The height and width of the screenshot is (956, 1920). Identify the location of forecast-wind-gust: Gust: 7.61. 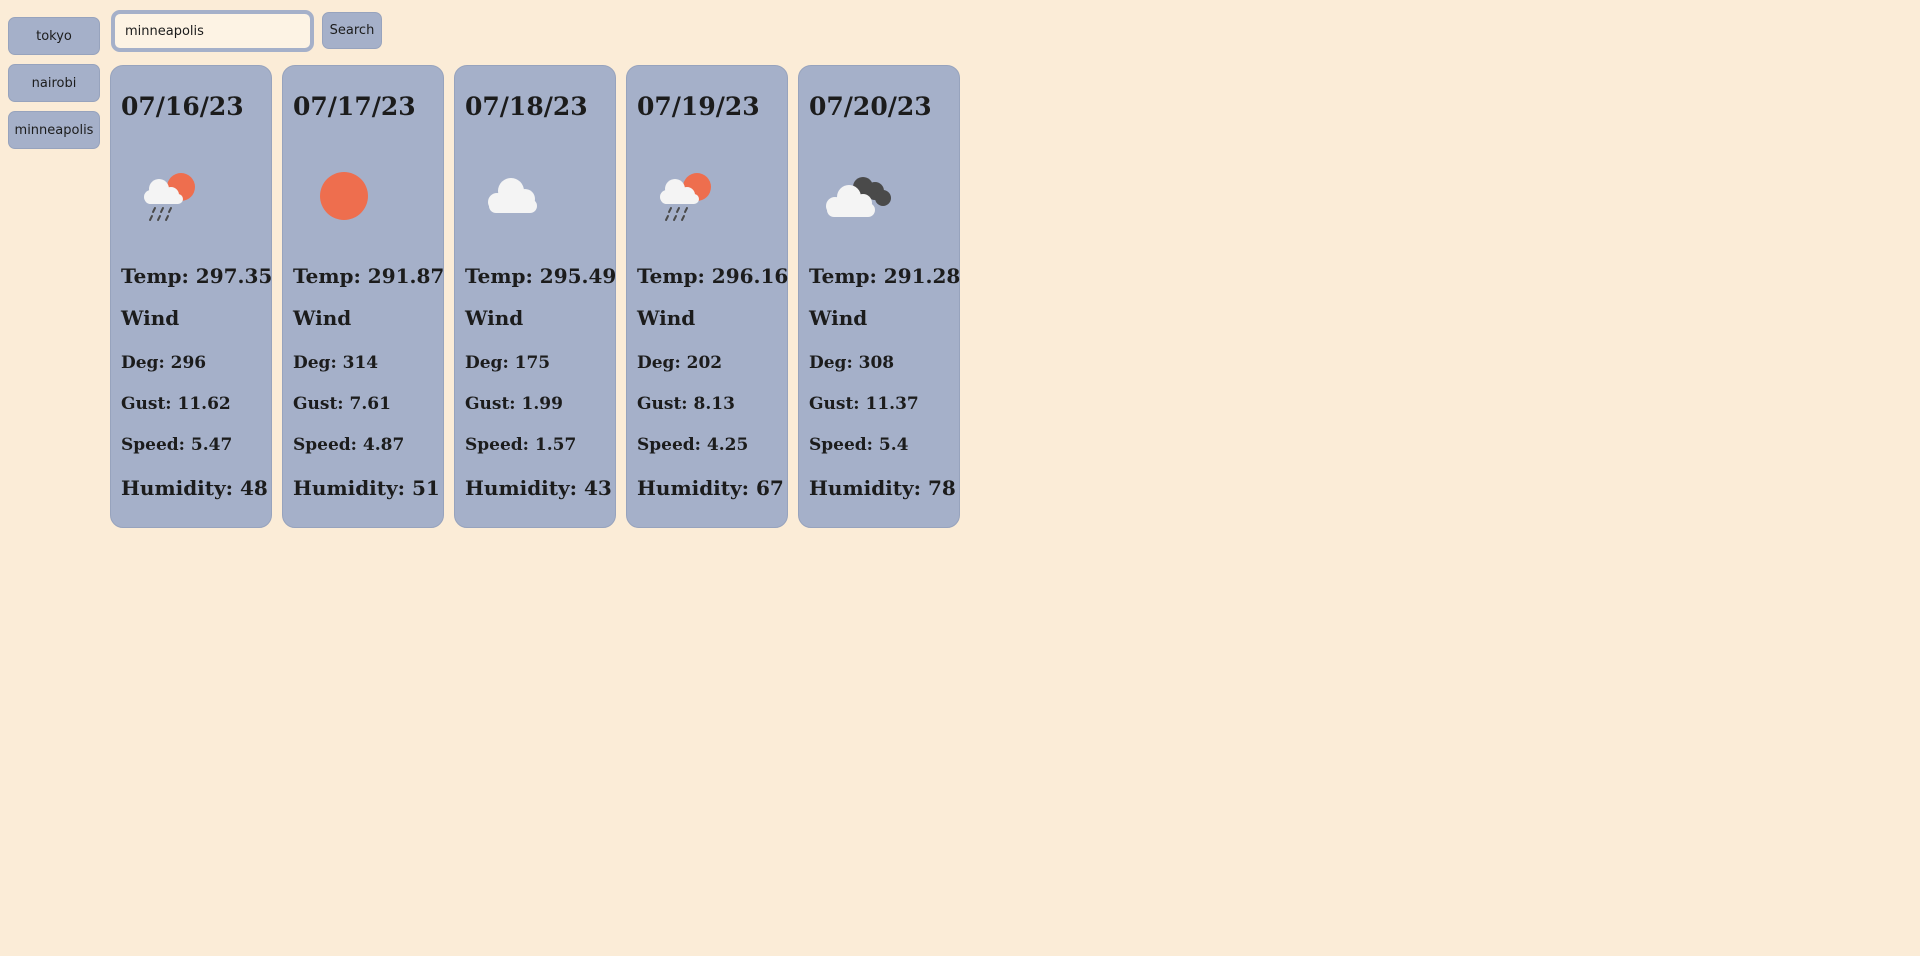
(342, 404).